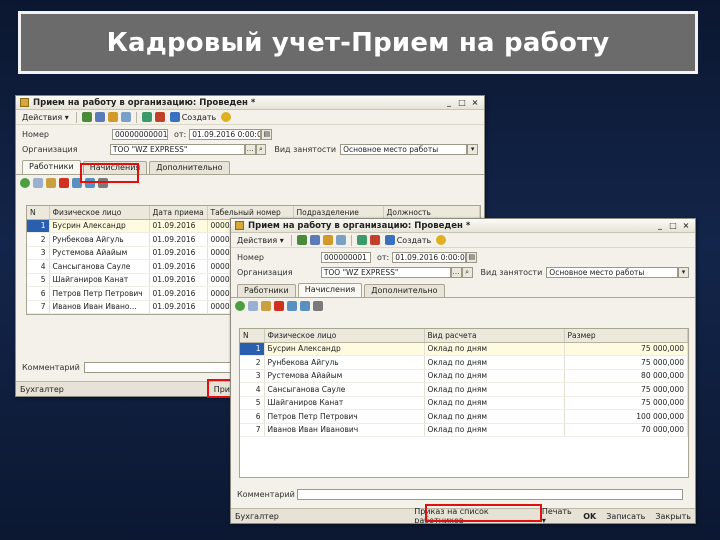  What do you see at coordinates (494, 336) in the screenshot?
I see `col-calc-type: Вид расчета` at bounding box center [494, 336].